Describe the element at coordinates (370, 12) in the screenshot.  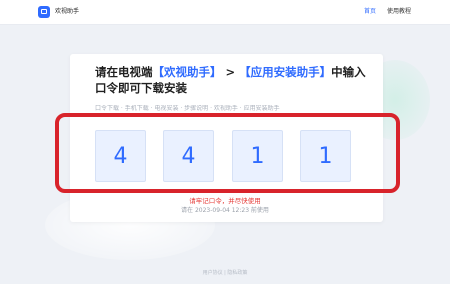
I see `nav-home-link: 首页` at that location.